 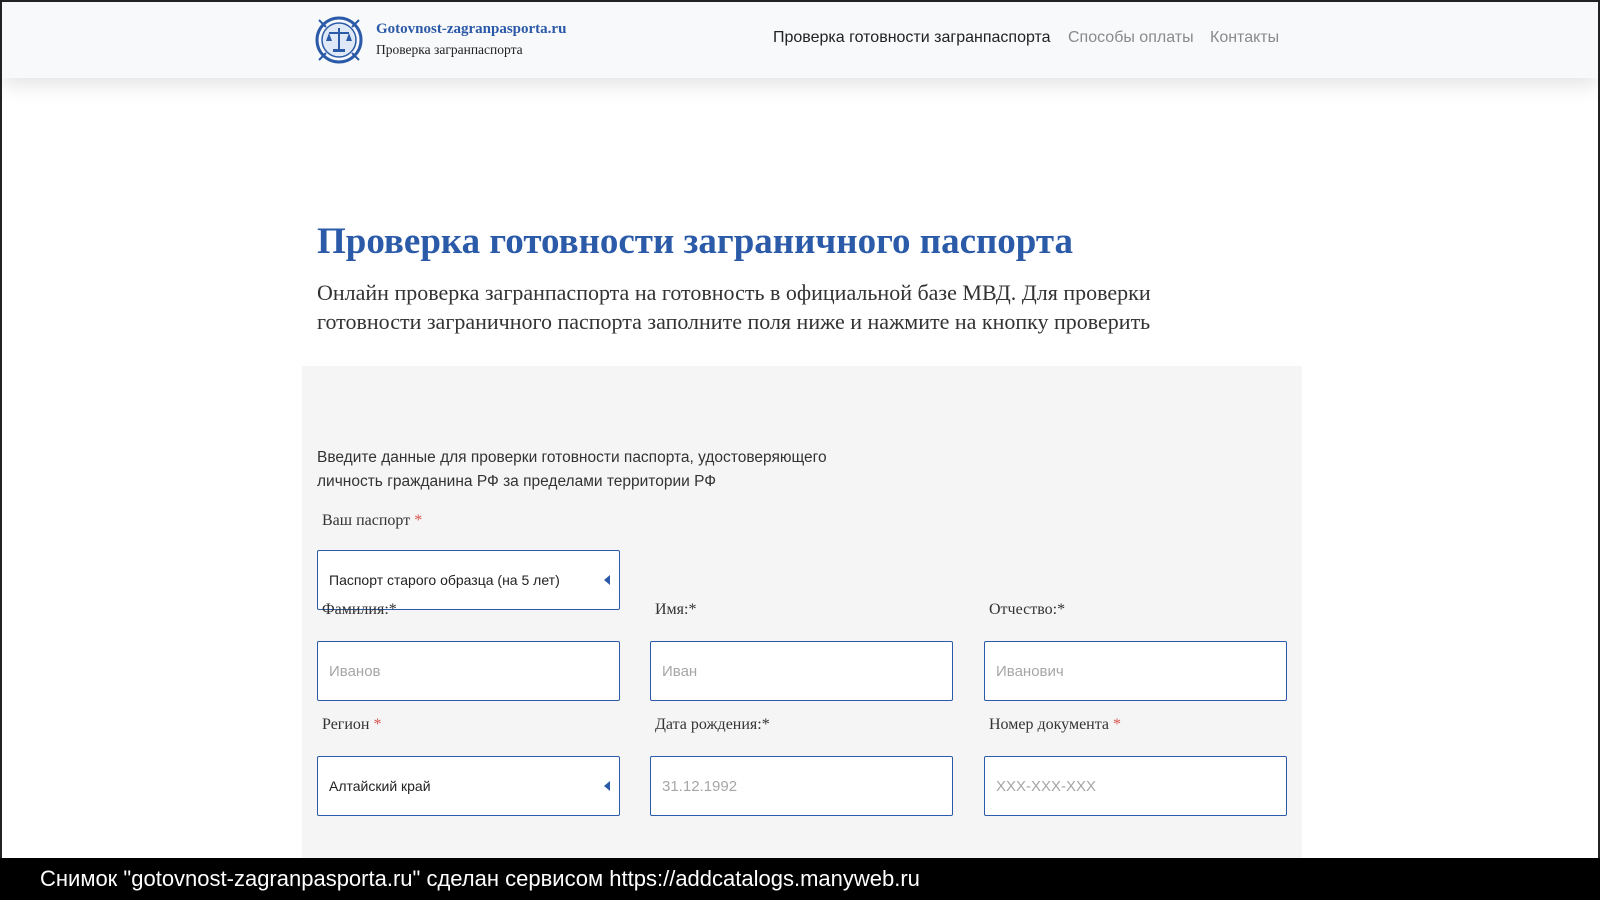 I want to click on patronymic-label: Отчество:*, so click(x=1027, y=609).